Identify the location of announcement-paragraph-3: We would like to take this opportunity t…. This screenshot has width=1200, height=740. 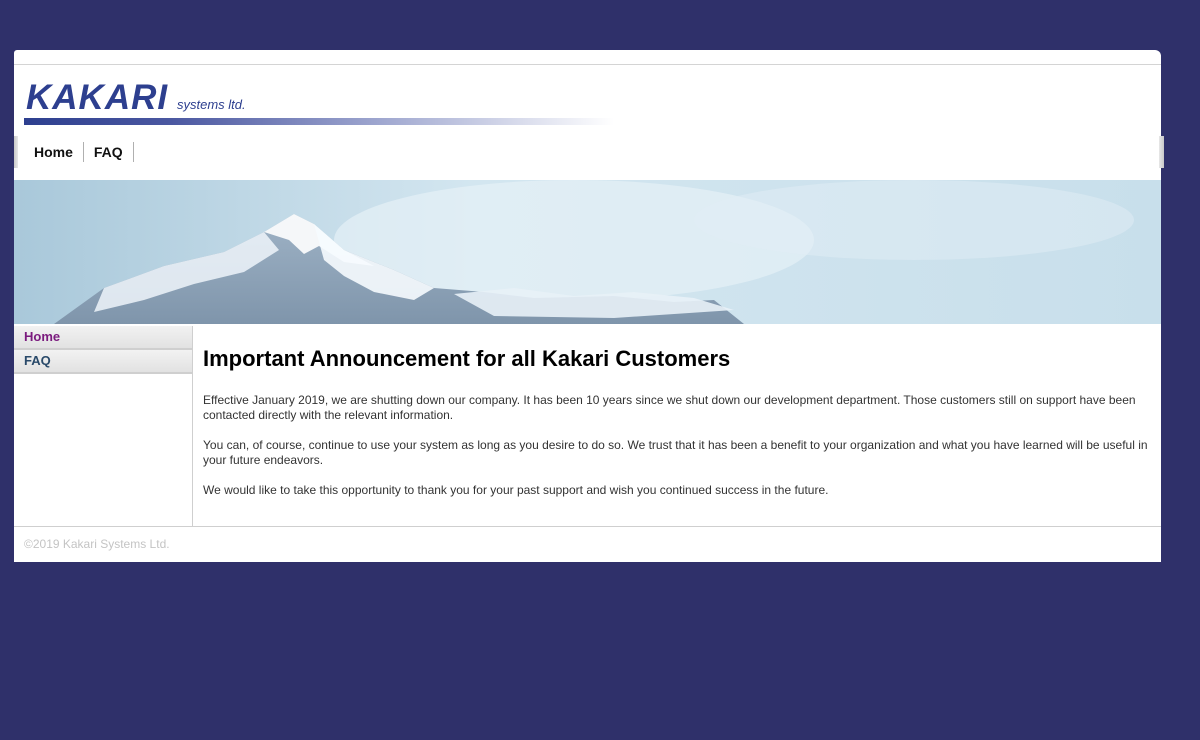
(516, 490).